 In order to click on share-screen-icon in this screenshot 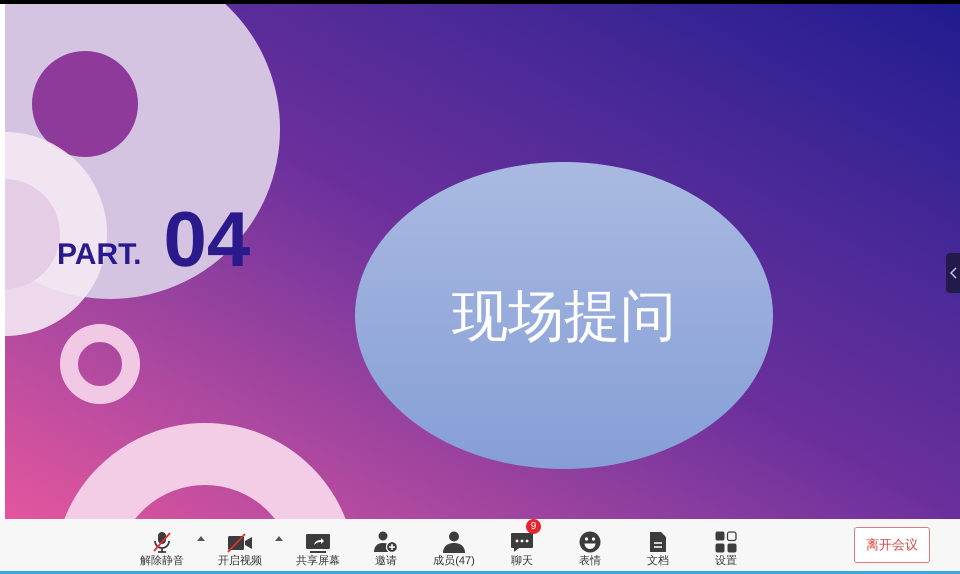, I will do `click(318, 543)`.